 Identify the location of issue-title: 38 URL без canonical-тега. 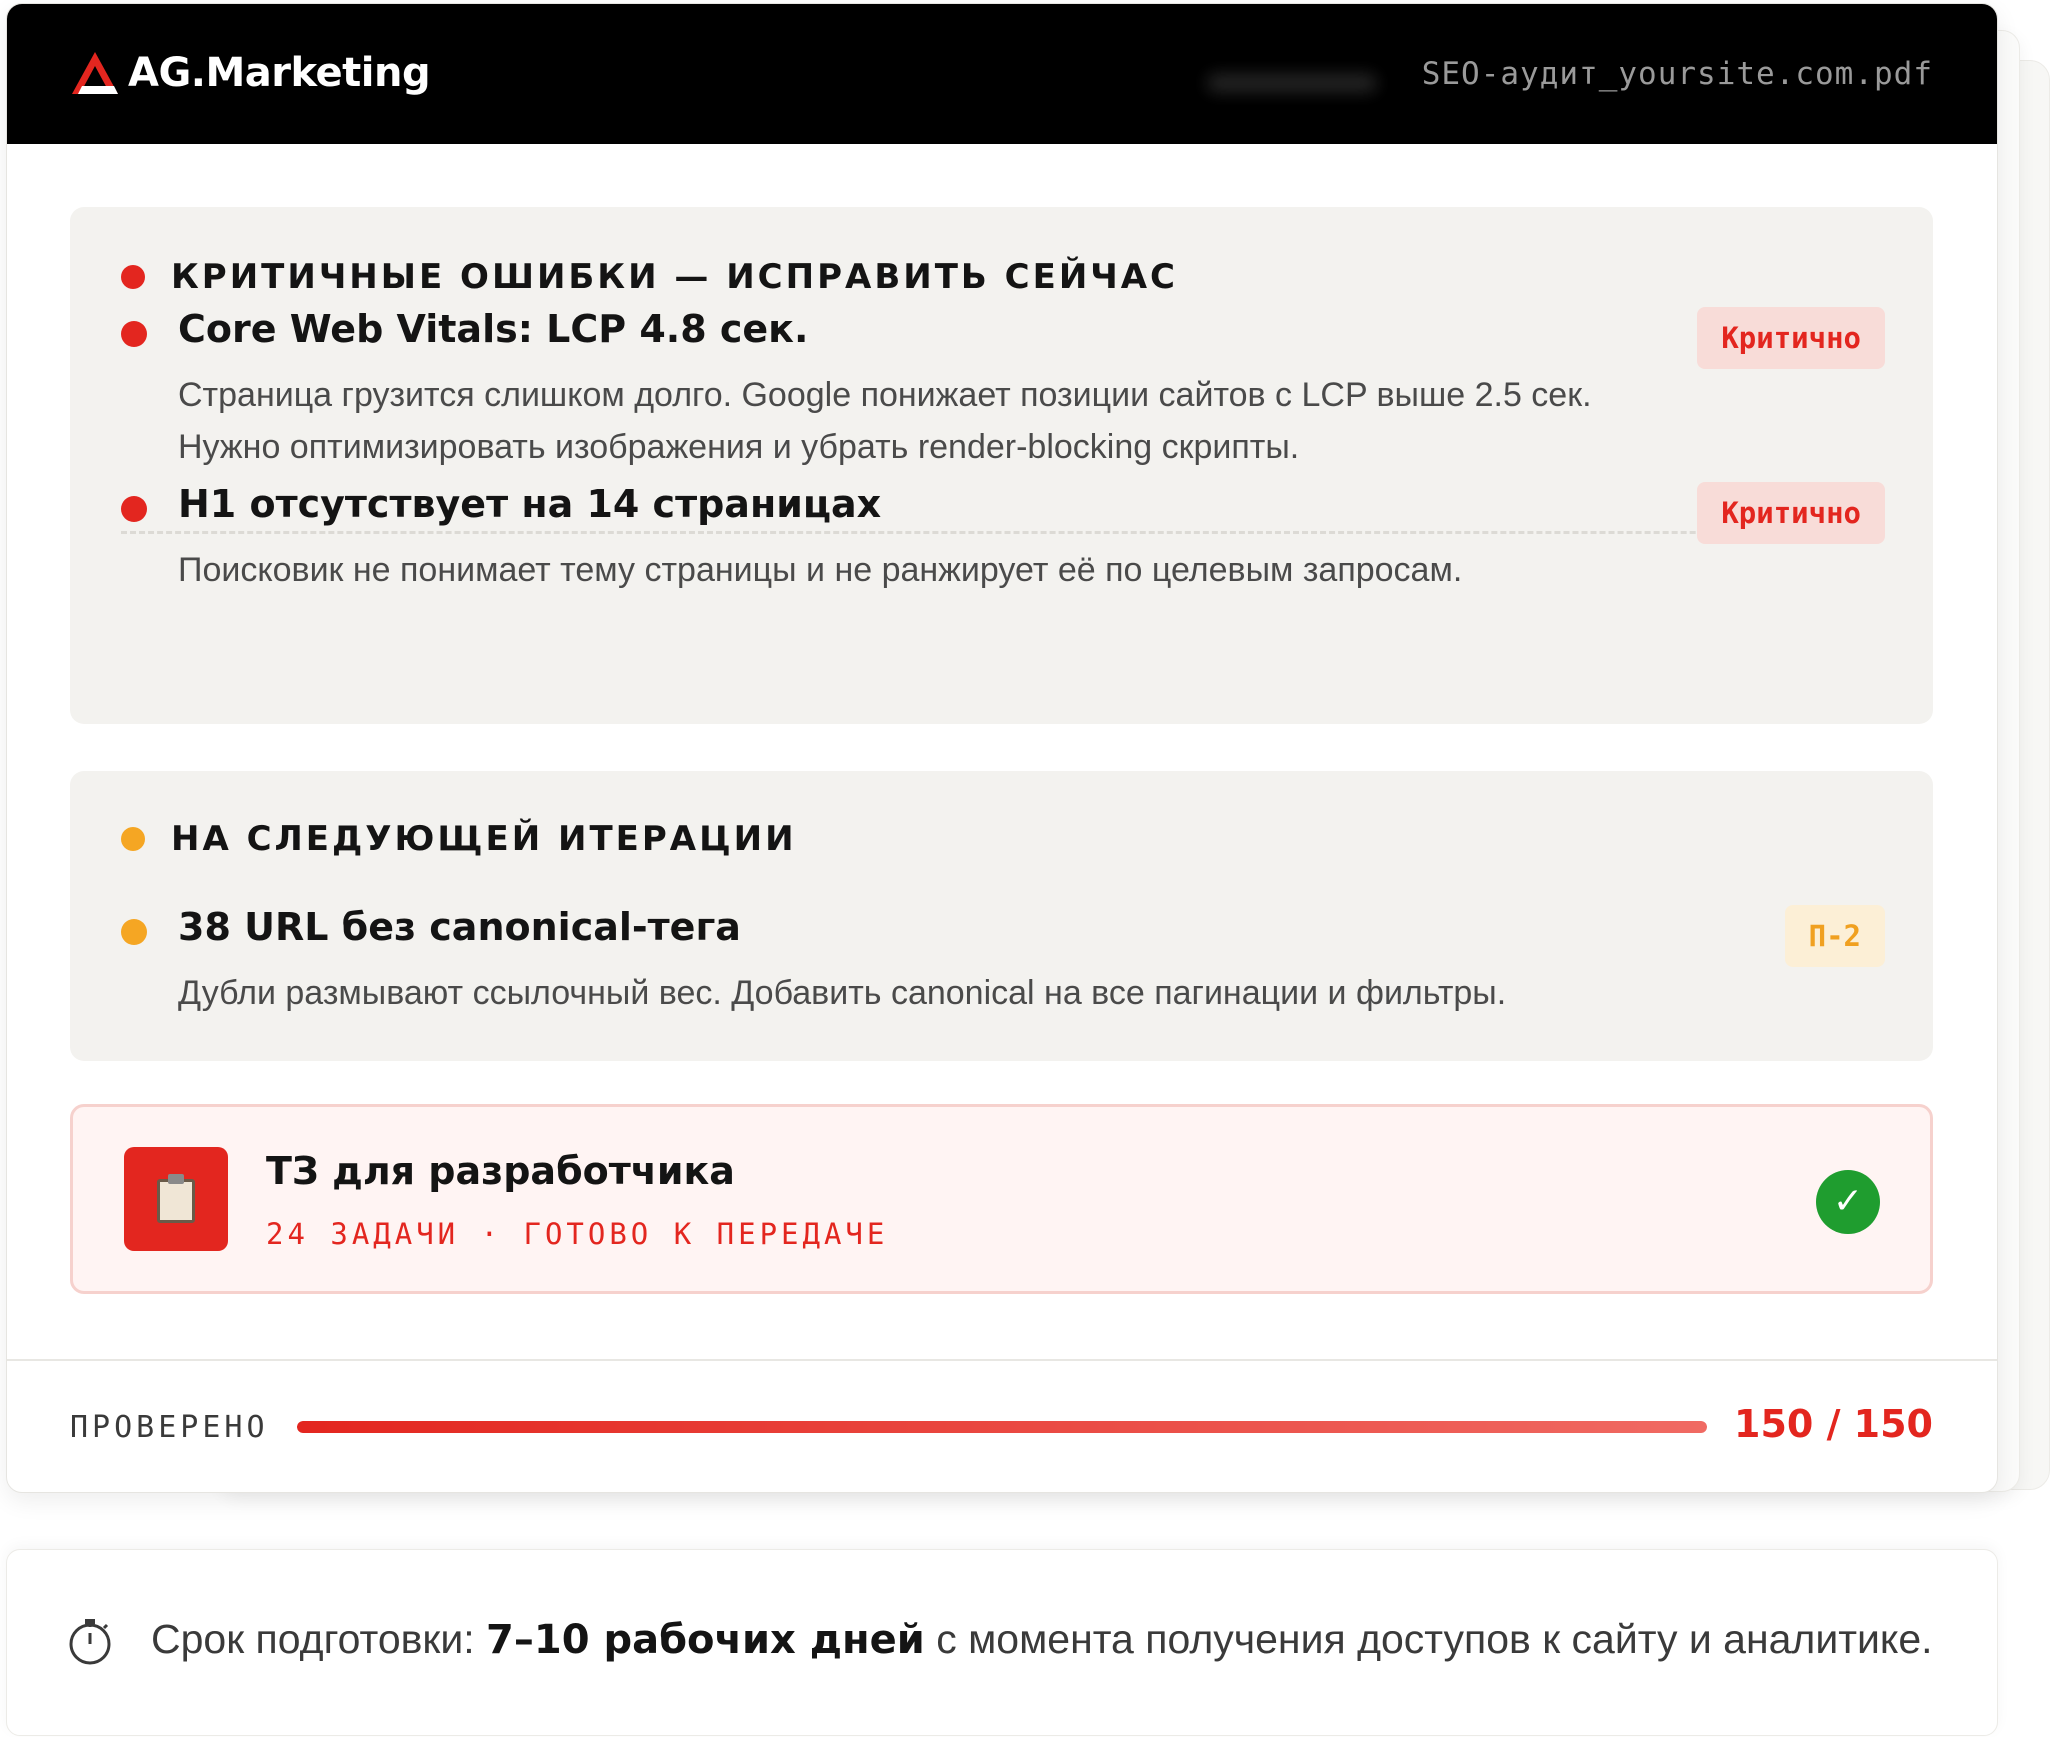
(459, 927).